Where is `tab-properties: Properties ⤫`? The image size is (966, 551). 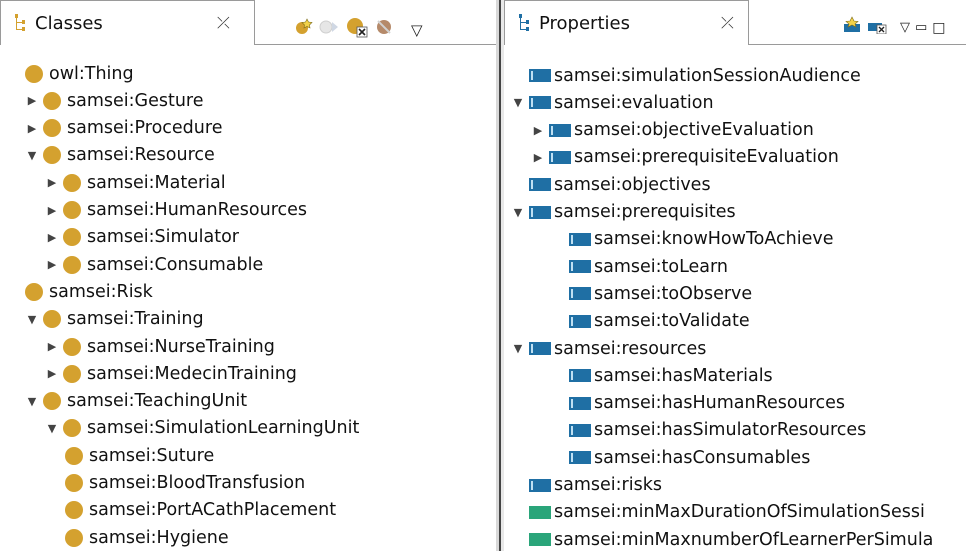 tab-properties: Properties ⤫ is located at coordinates (626, 22).